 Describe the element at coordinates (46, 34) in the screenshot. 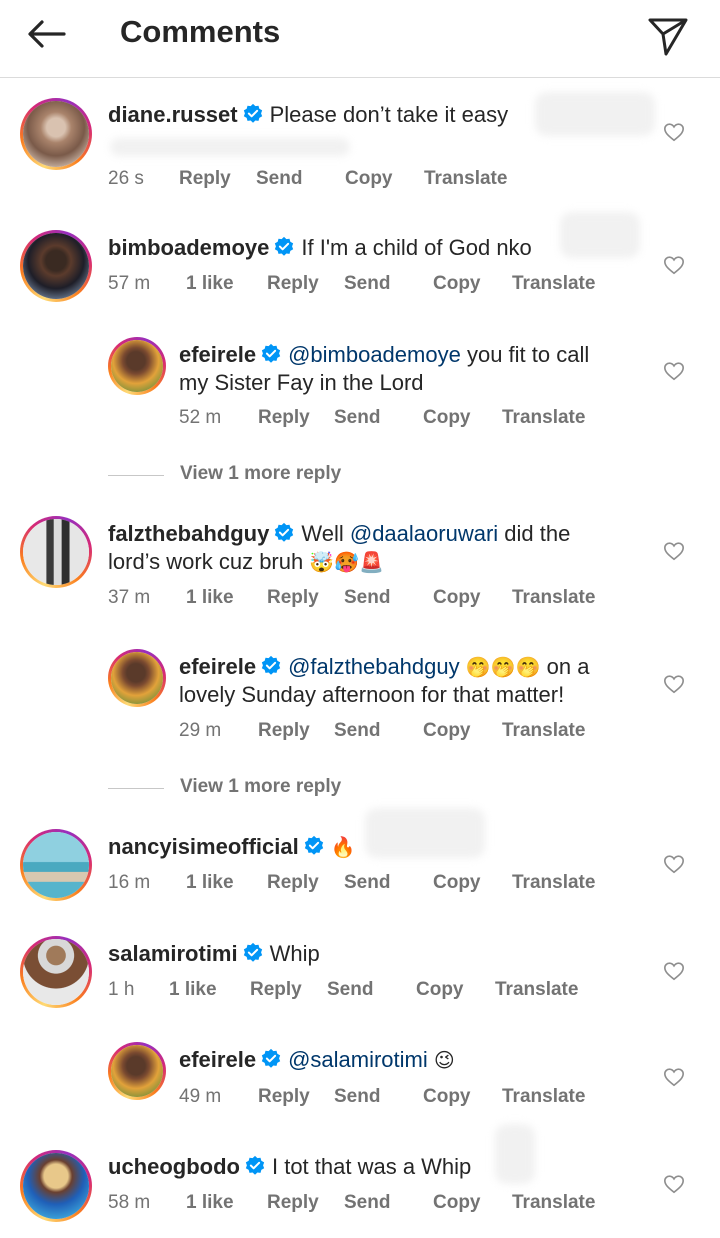

I see `back-button` at that location.